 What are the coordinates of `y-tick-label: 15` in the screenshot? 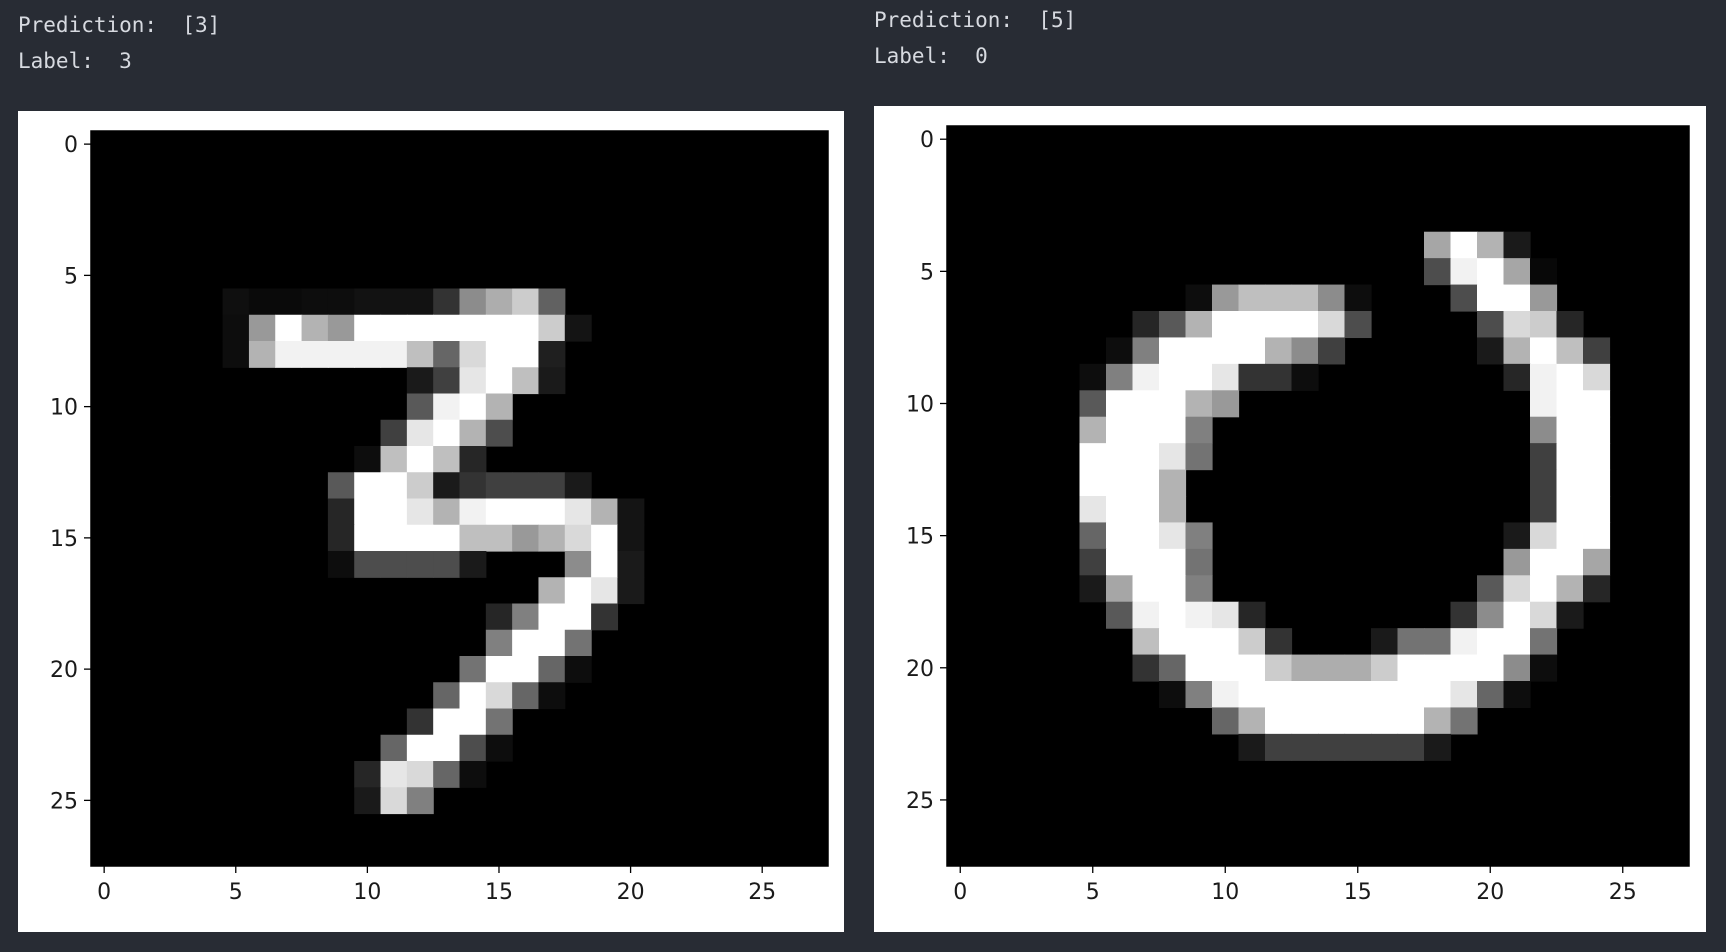 It's located at (64, 539).